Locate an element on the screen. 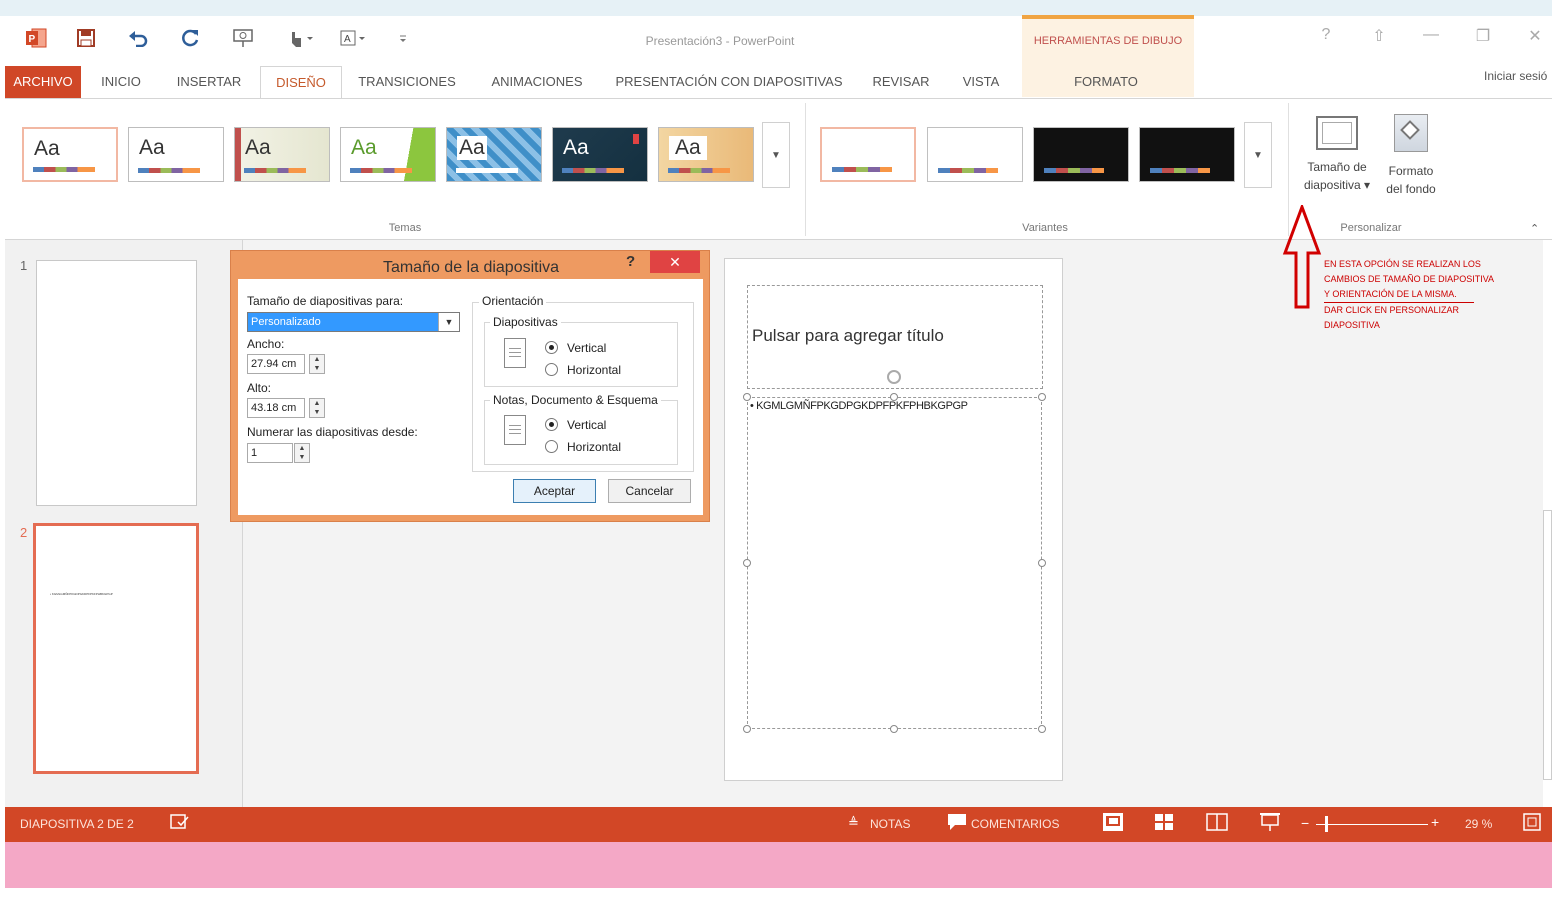  help-icon: ? is located at coordinates (1326, 38).